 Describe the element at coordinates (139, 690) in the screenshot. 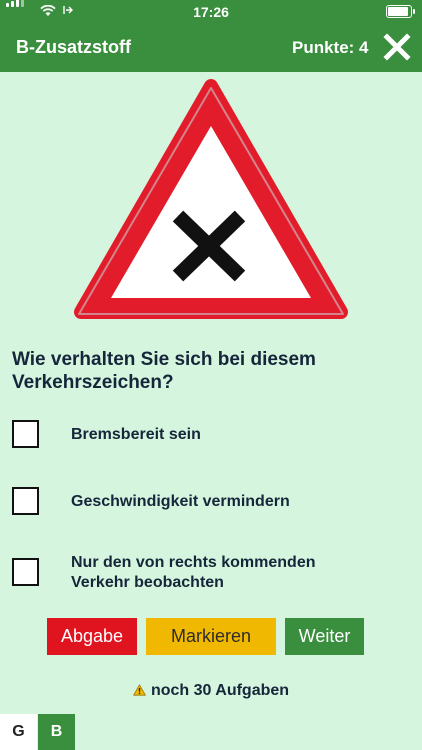

I see `warning-icon` at that location.